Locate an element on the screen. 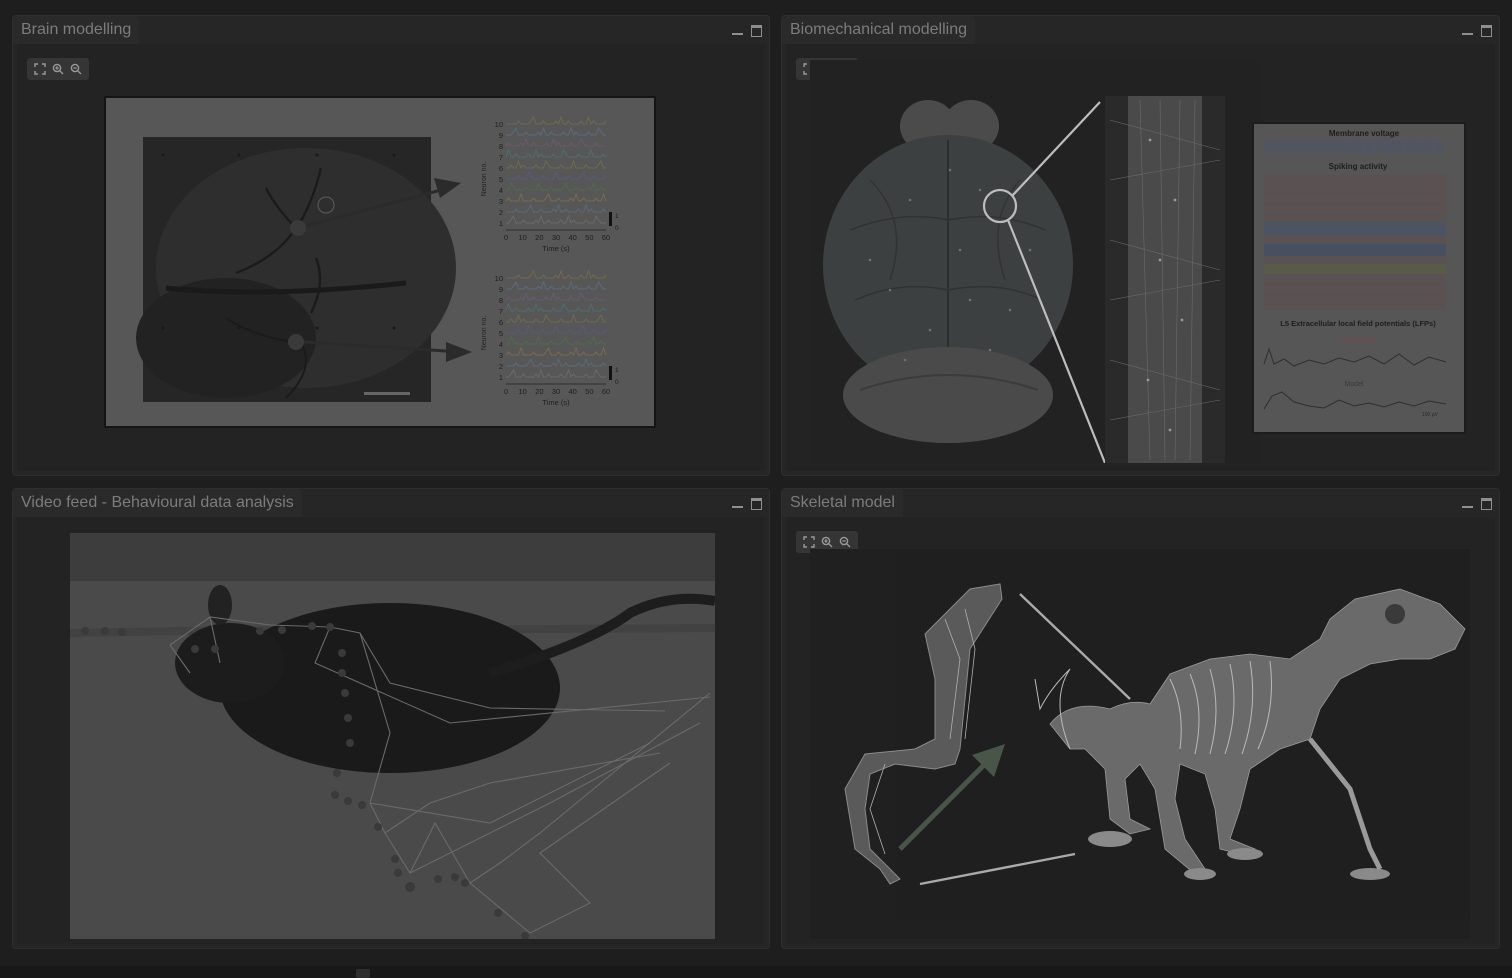 This screenshot has height=978, width=1512. membrane-voltage-title: Membrane voltage is located at coordinates (1364, 133).